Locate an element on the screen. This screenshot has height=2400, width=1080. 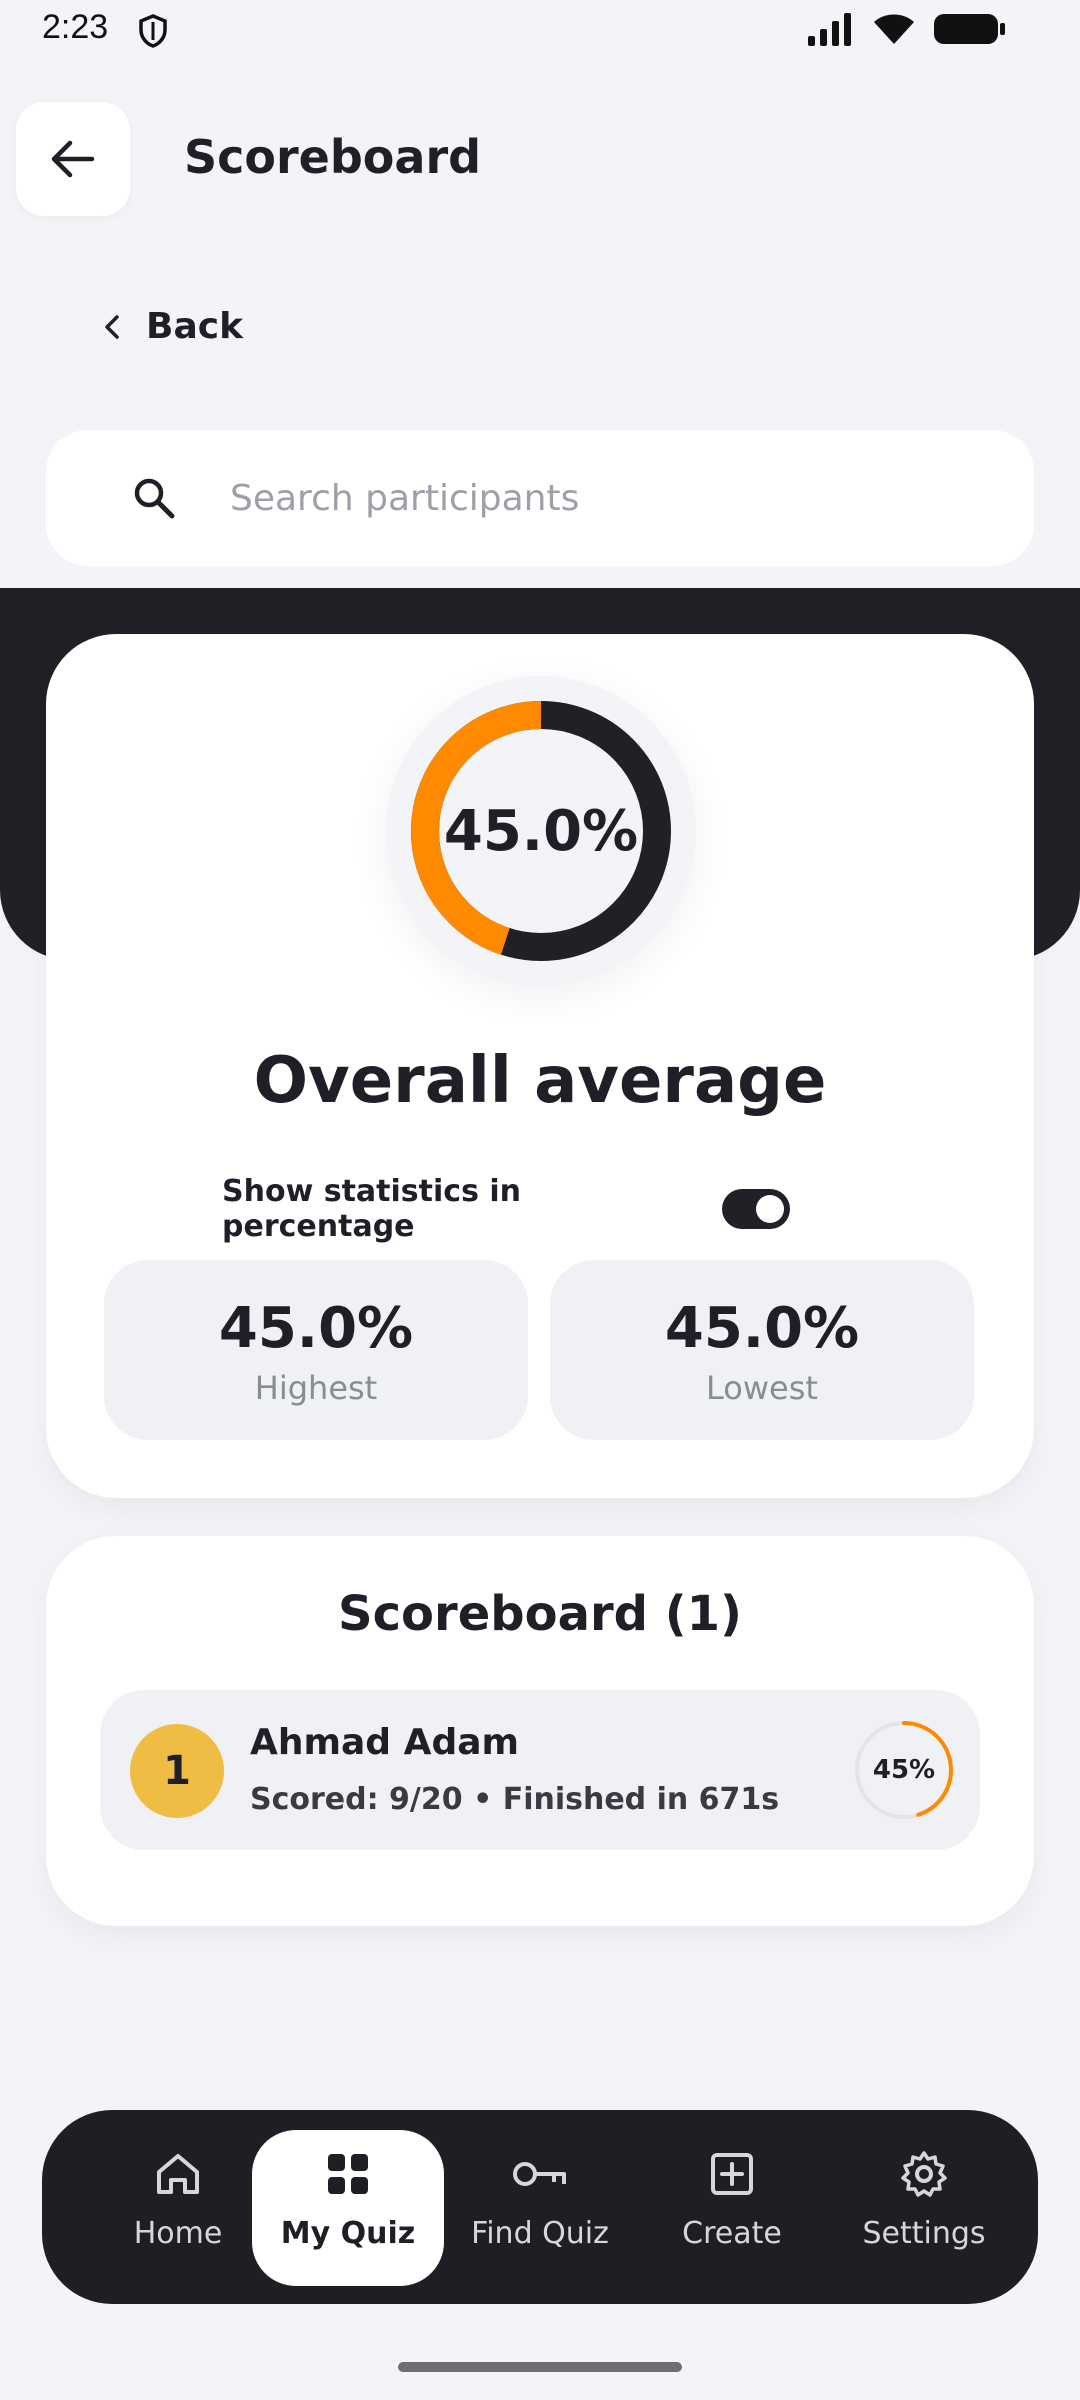
participant-name: Ahmad Adam is located at coordinates (385, 1742).